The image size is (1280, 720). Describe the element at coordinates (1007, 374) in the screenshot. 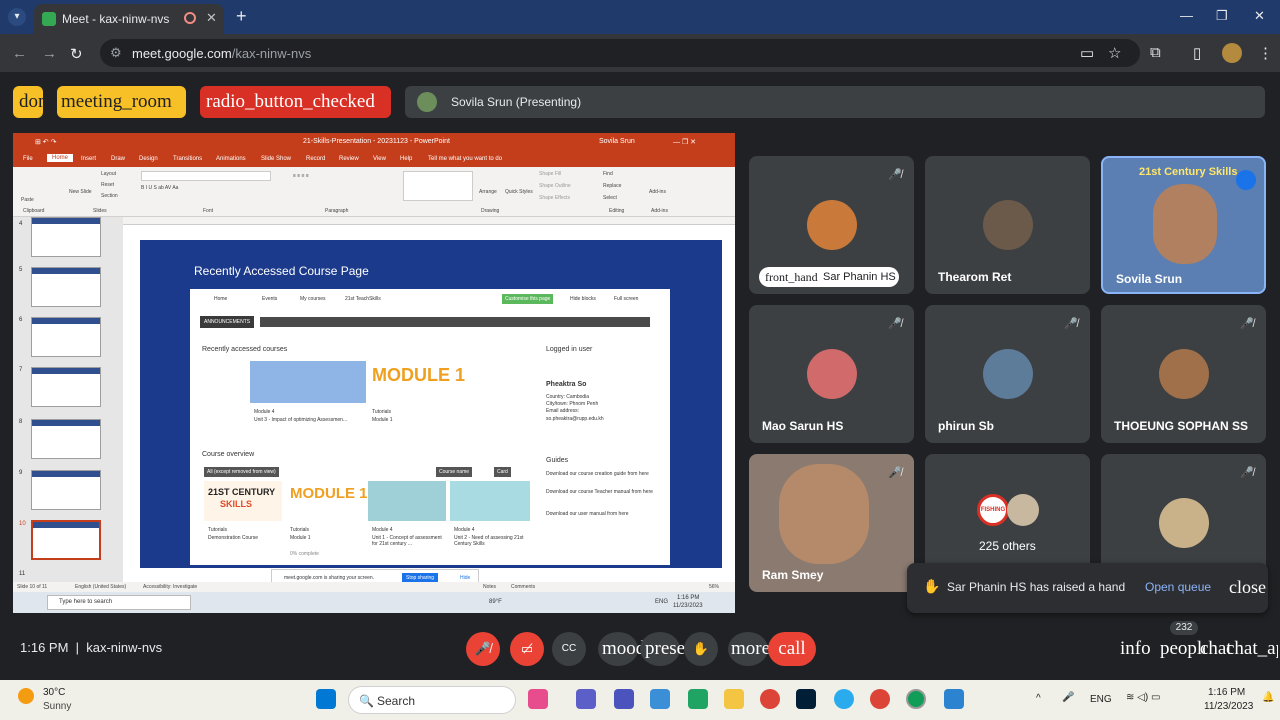

I see `participant-tile: 🎤̸ phirun Sb` at that location.